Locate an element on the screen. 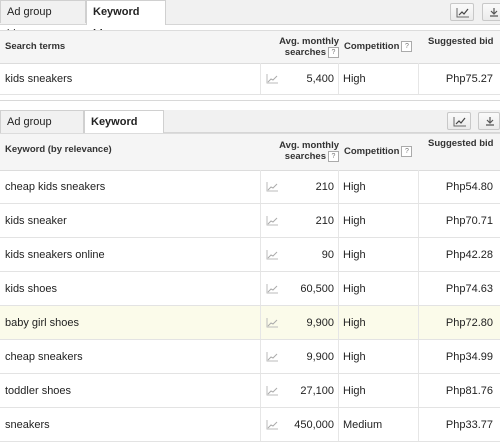  suggested-bid-cell: Php42.28 is located at coordinates (455, 254).